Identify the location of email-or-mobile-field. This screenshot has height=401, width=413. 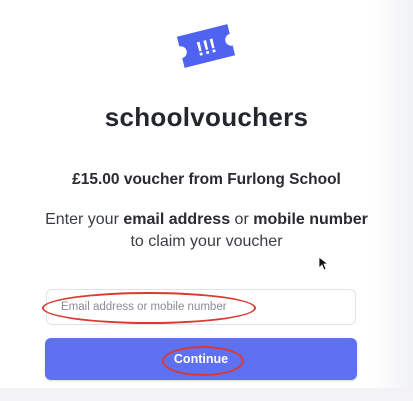
(201, 307).